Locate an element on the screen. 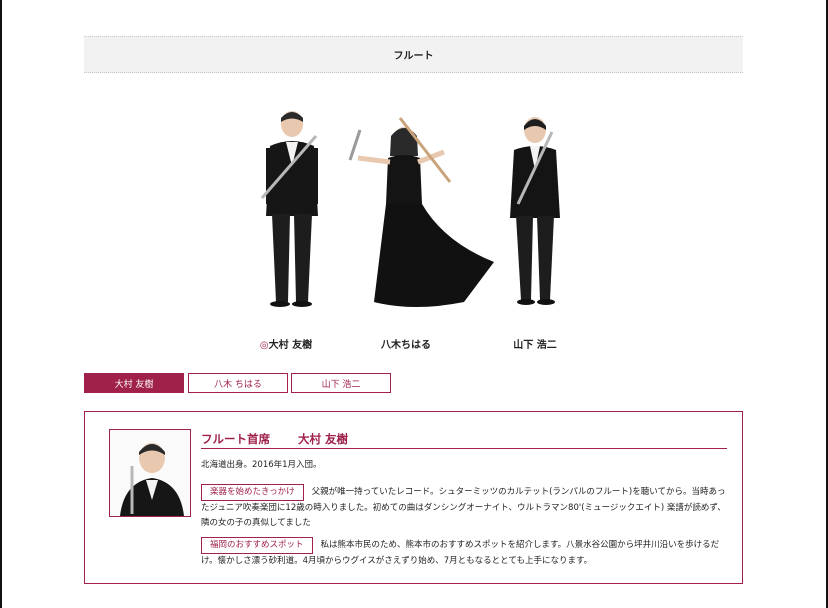 The height and width of the screenshot is (608, 828). profile-photo is located at coordinates (150, 473).